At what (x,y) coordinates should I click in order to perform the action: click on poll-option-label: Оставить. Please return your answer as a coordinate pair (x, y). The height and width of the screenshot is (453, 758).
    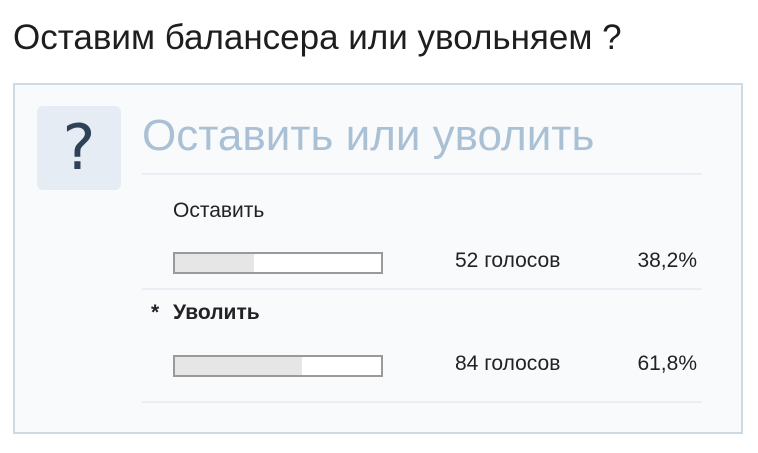
    Looking at the image, I should click on (219, 210).